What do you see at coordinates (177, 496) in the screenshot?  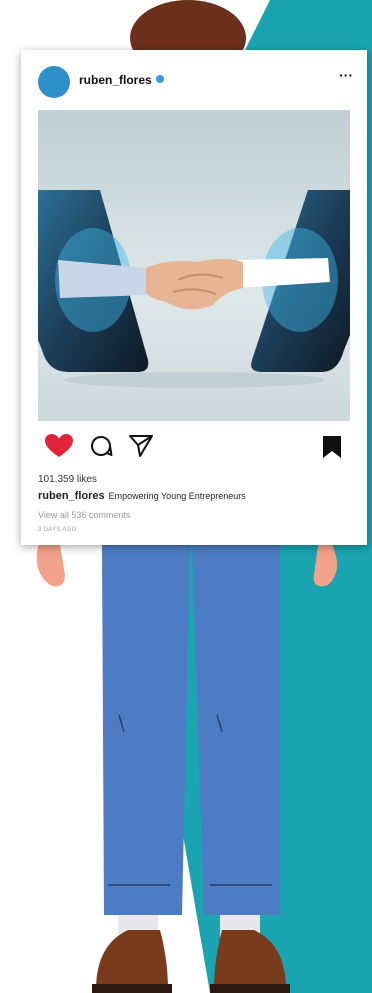 I see `caption-text: Empowering Young Entrepreneurs` at bounding box center [177, 496].